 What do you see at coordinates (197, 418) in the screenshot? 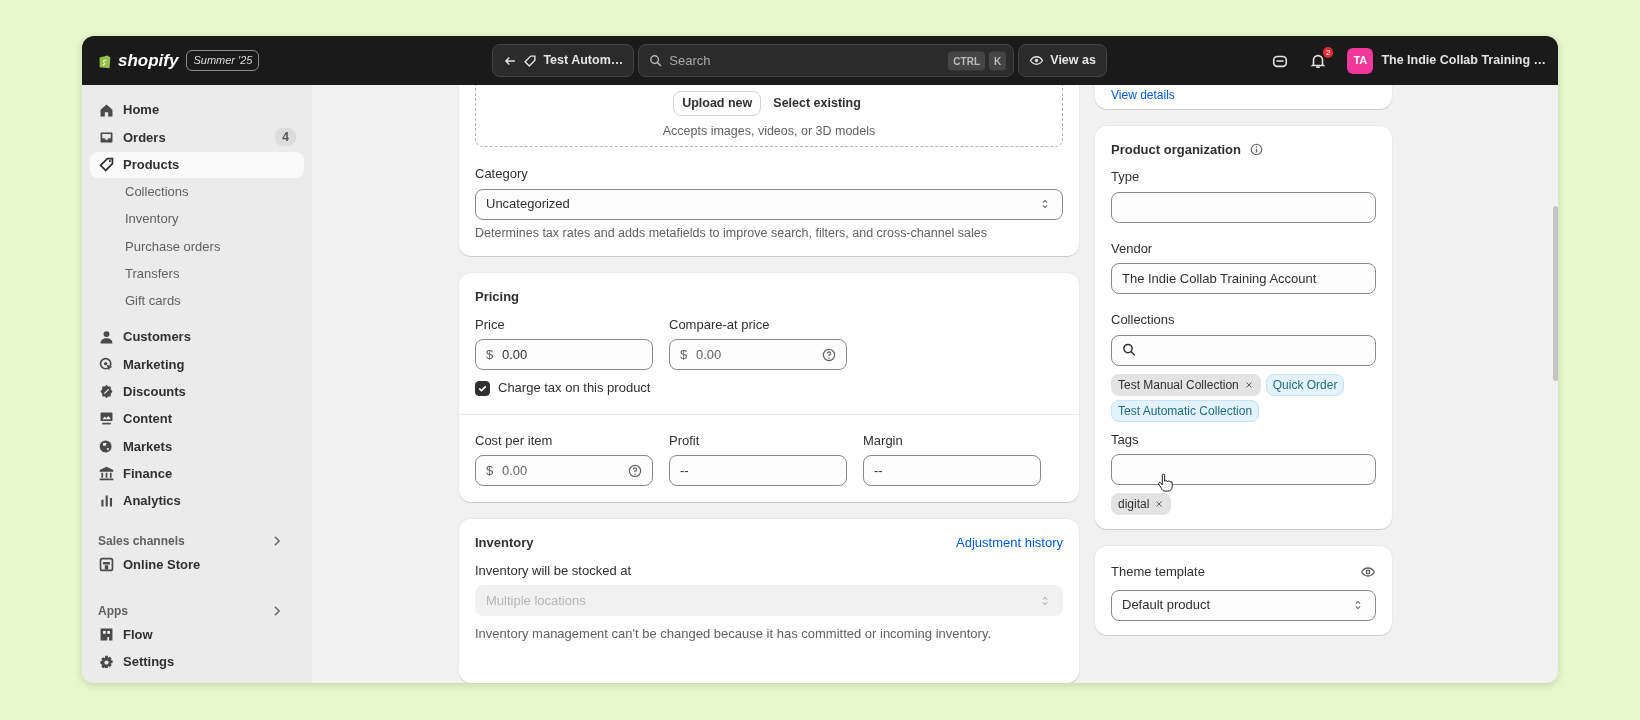
I see `sidebar-item: Content` at bounding box center [197, 418].